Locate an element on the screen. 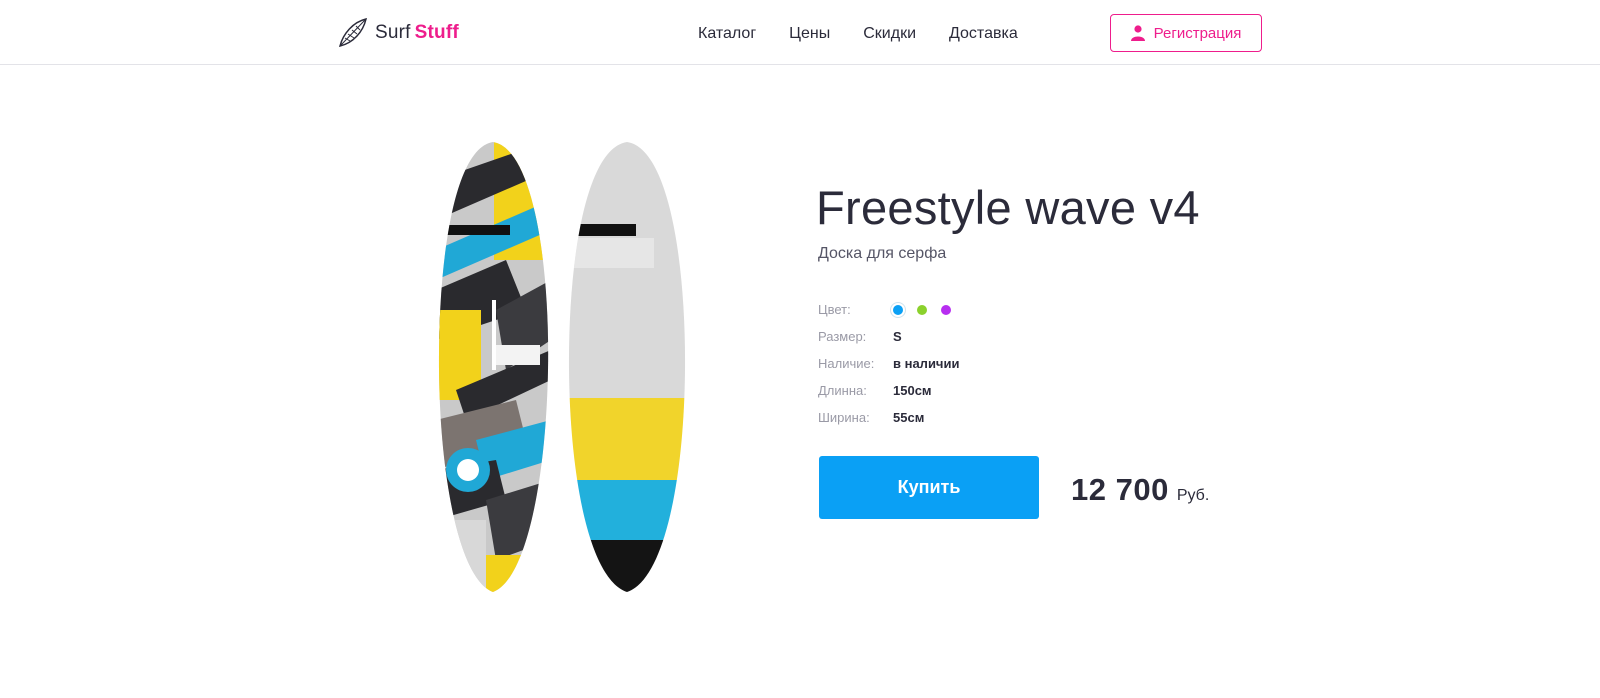 This screenshot has height=698, width=1600. board-bottom-image is located at coordinates (627, 367).